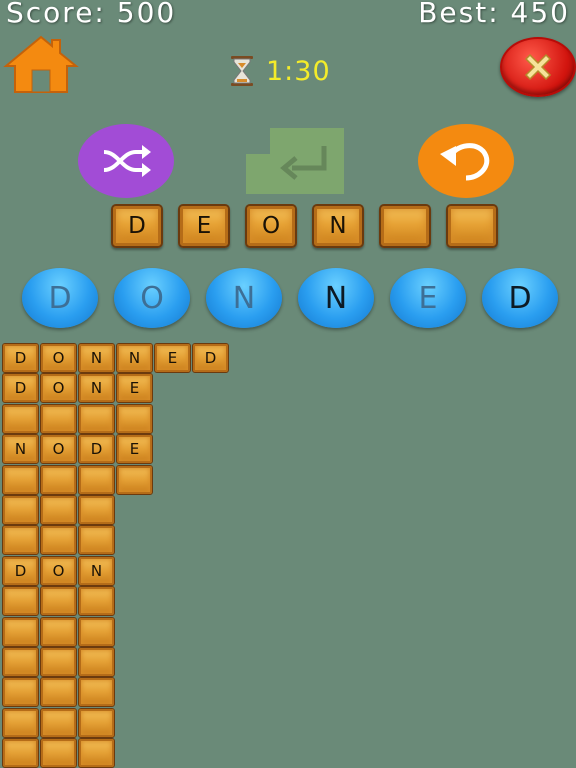  I want to click on shuffle-icon, so click(127, 161).